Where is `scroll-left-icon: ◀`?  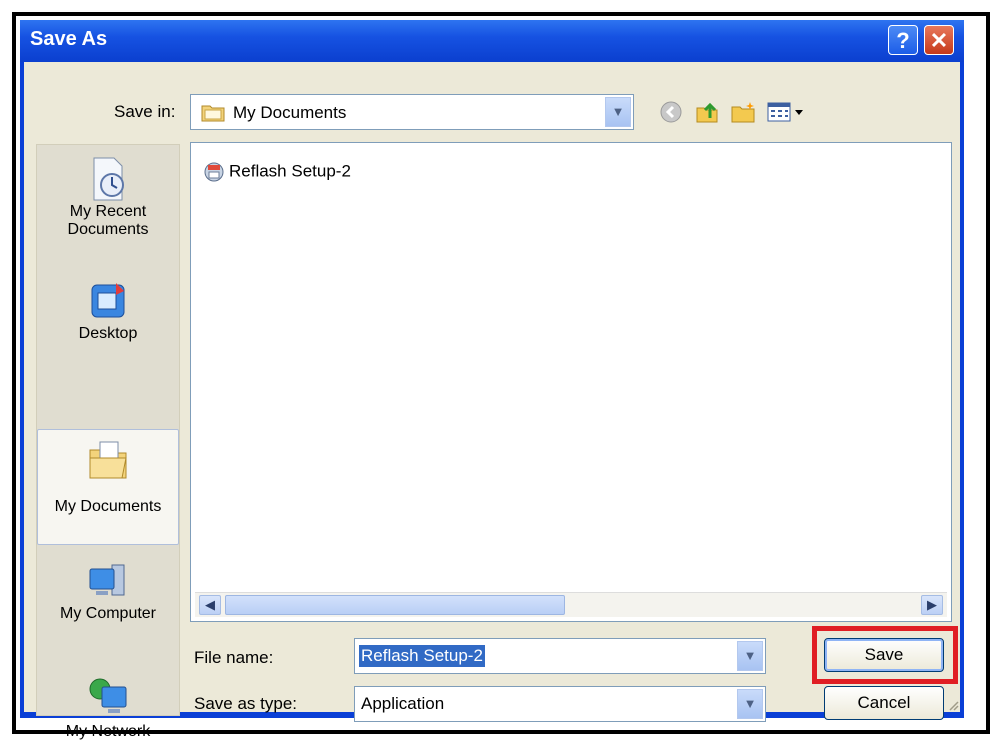
scroll-left-icon: ◀ is located at coordinates (210, 605).